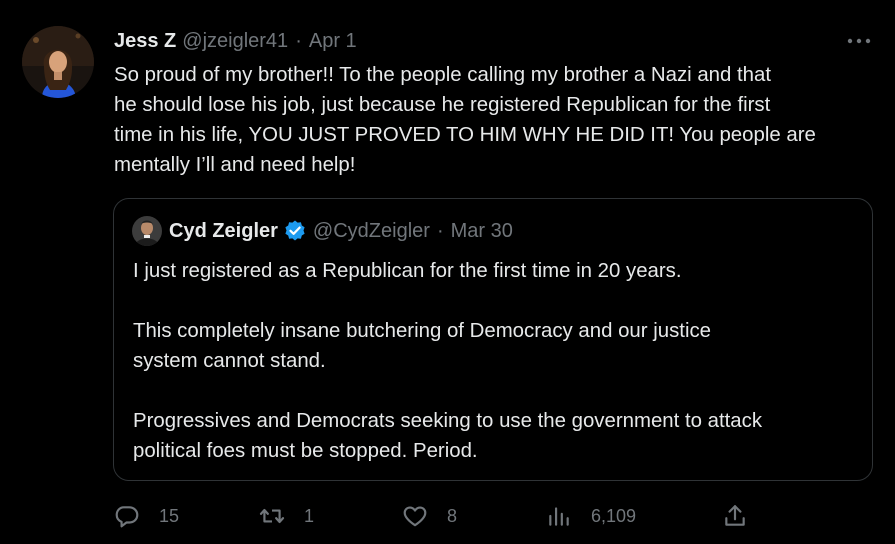  Describe the element at coordinates (272, 516) in the screenshot. I see `retweet-icon` at that location.